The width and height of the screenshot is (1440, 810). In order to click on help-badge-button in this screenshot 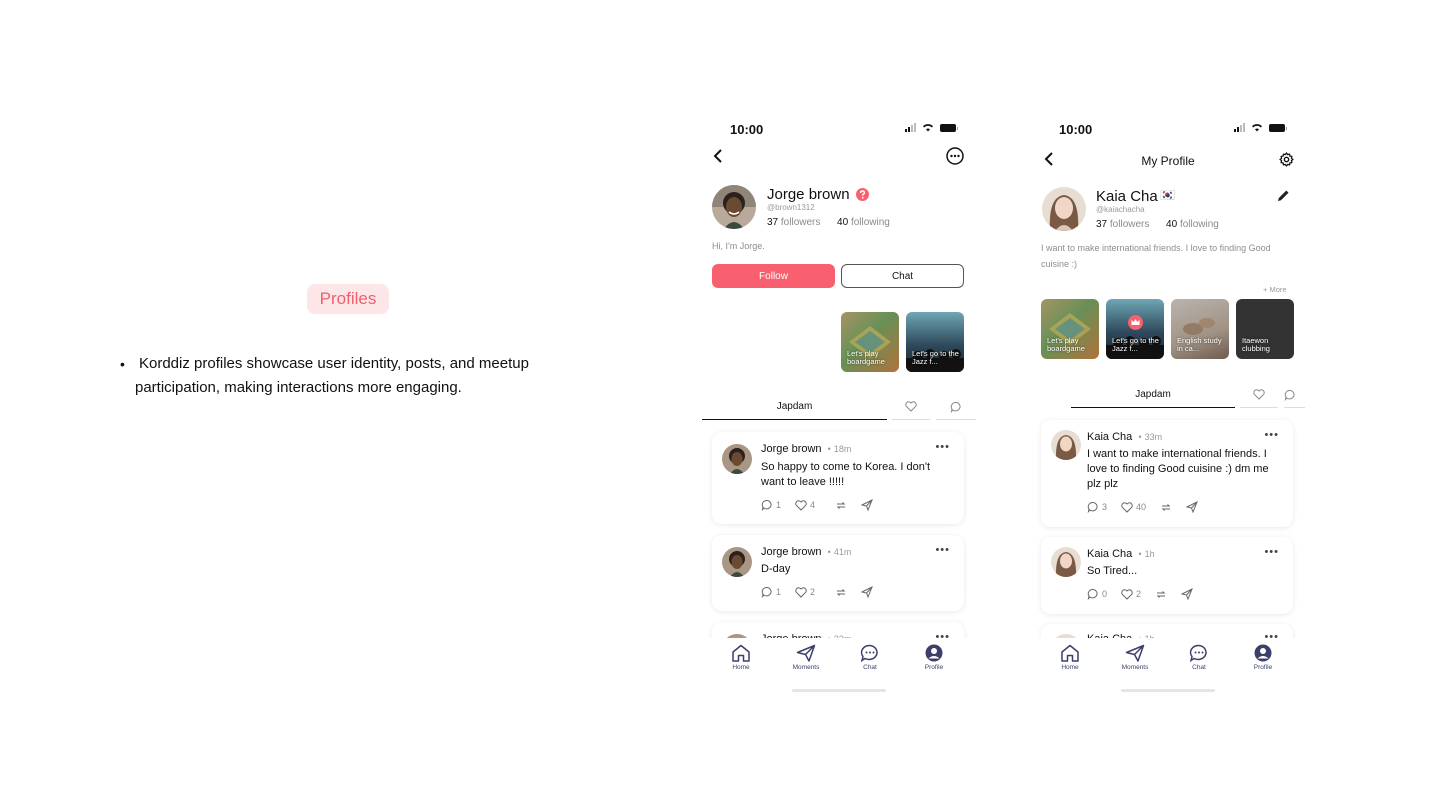, I will do `click(862, 194)`.